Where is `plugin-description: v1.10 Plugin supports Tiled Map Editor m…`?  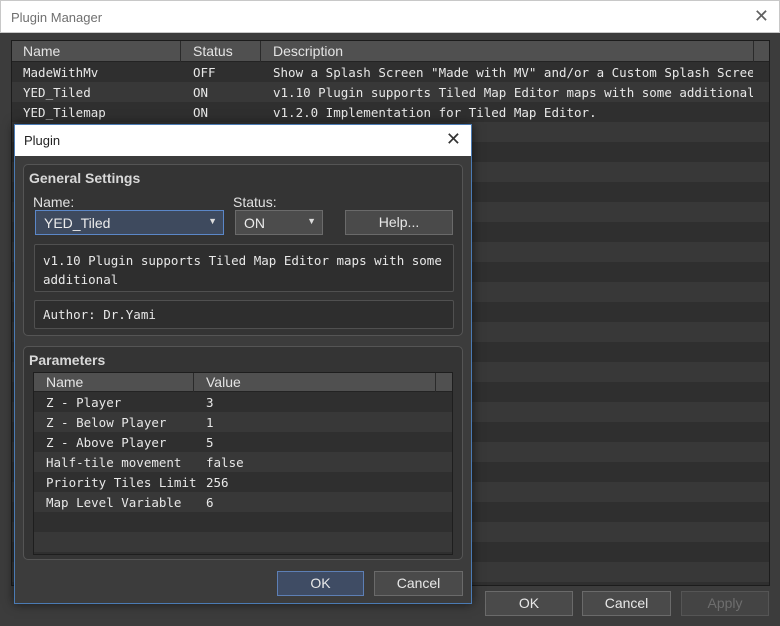 plugin-description: v1.10 Plugin supports Tiled Map Editor m… is located at coordinates (513, 92).